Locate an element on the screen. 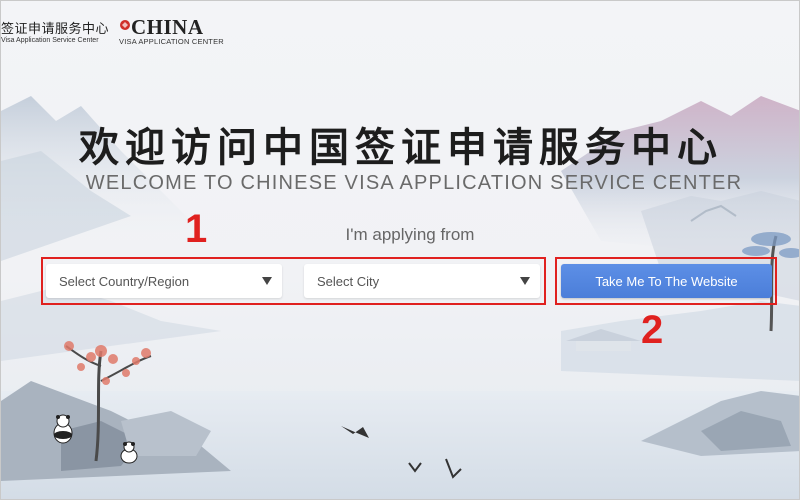 The image size is (800, 500). city-select-placeholder: Select City is located at coordinates (348, 281).